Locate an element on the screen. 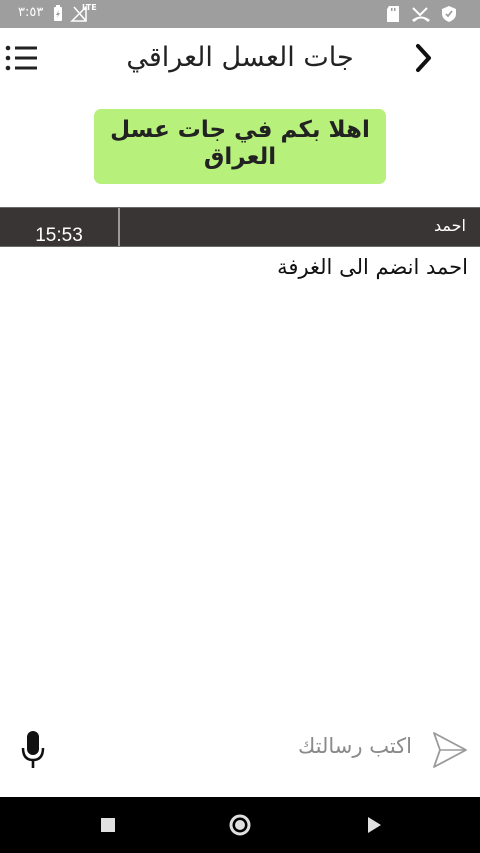 This screenshot has width=480, height=853. welcome-banner: اهلا بكم في جات عسل العراق is located at coordinates (240, 146).